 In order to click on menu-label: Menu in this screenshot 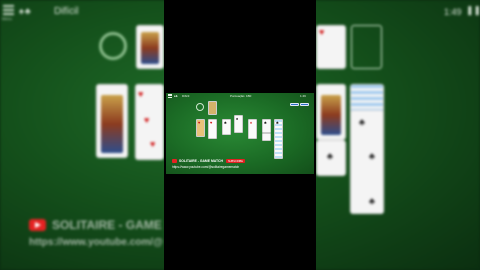, I will do `click(7, 18)`.